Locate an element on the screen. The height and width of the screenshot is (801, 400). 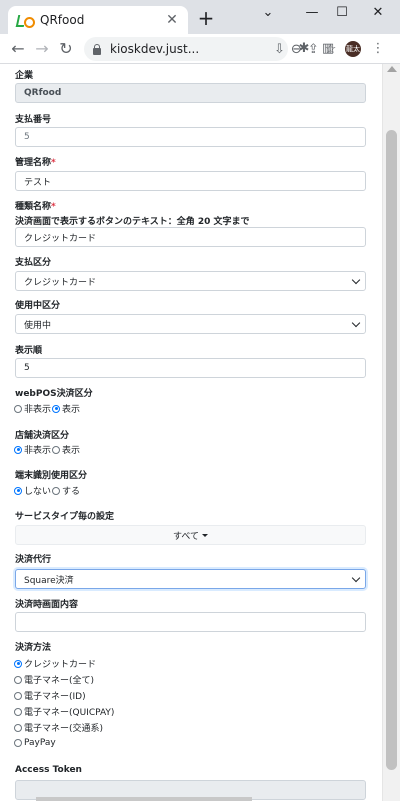
new-tab-plus-icon: + is located at coordinates (206, 18).